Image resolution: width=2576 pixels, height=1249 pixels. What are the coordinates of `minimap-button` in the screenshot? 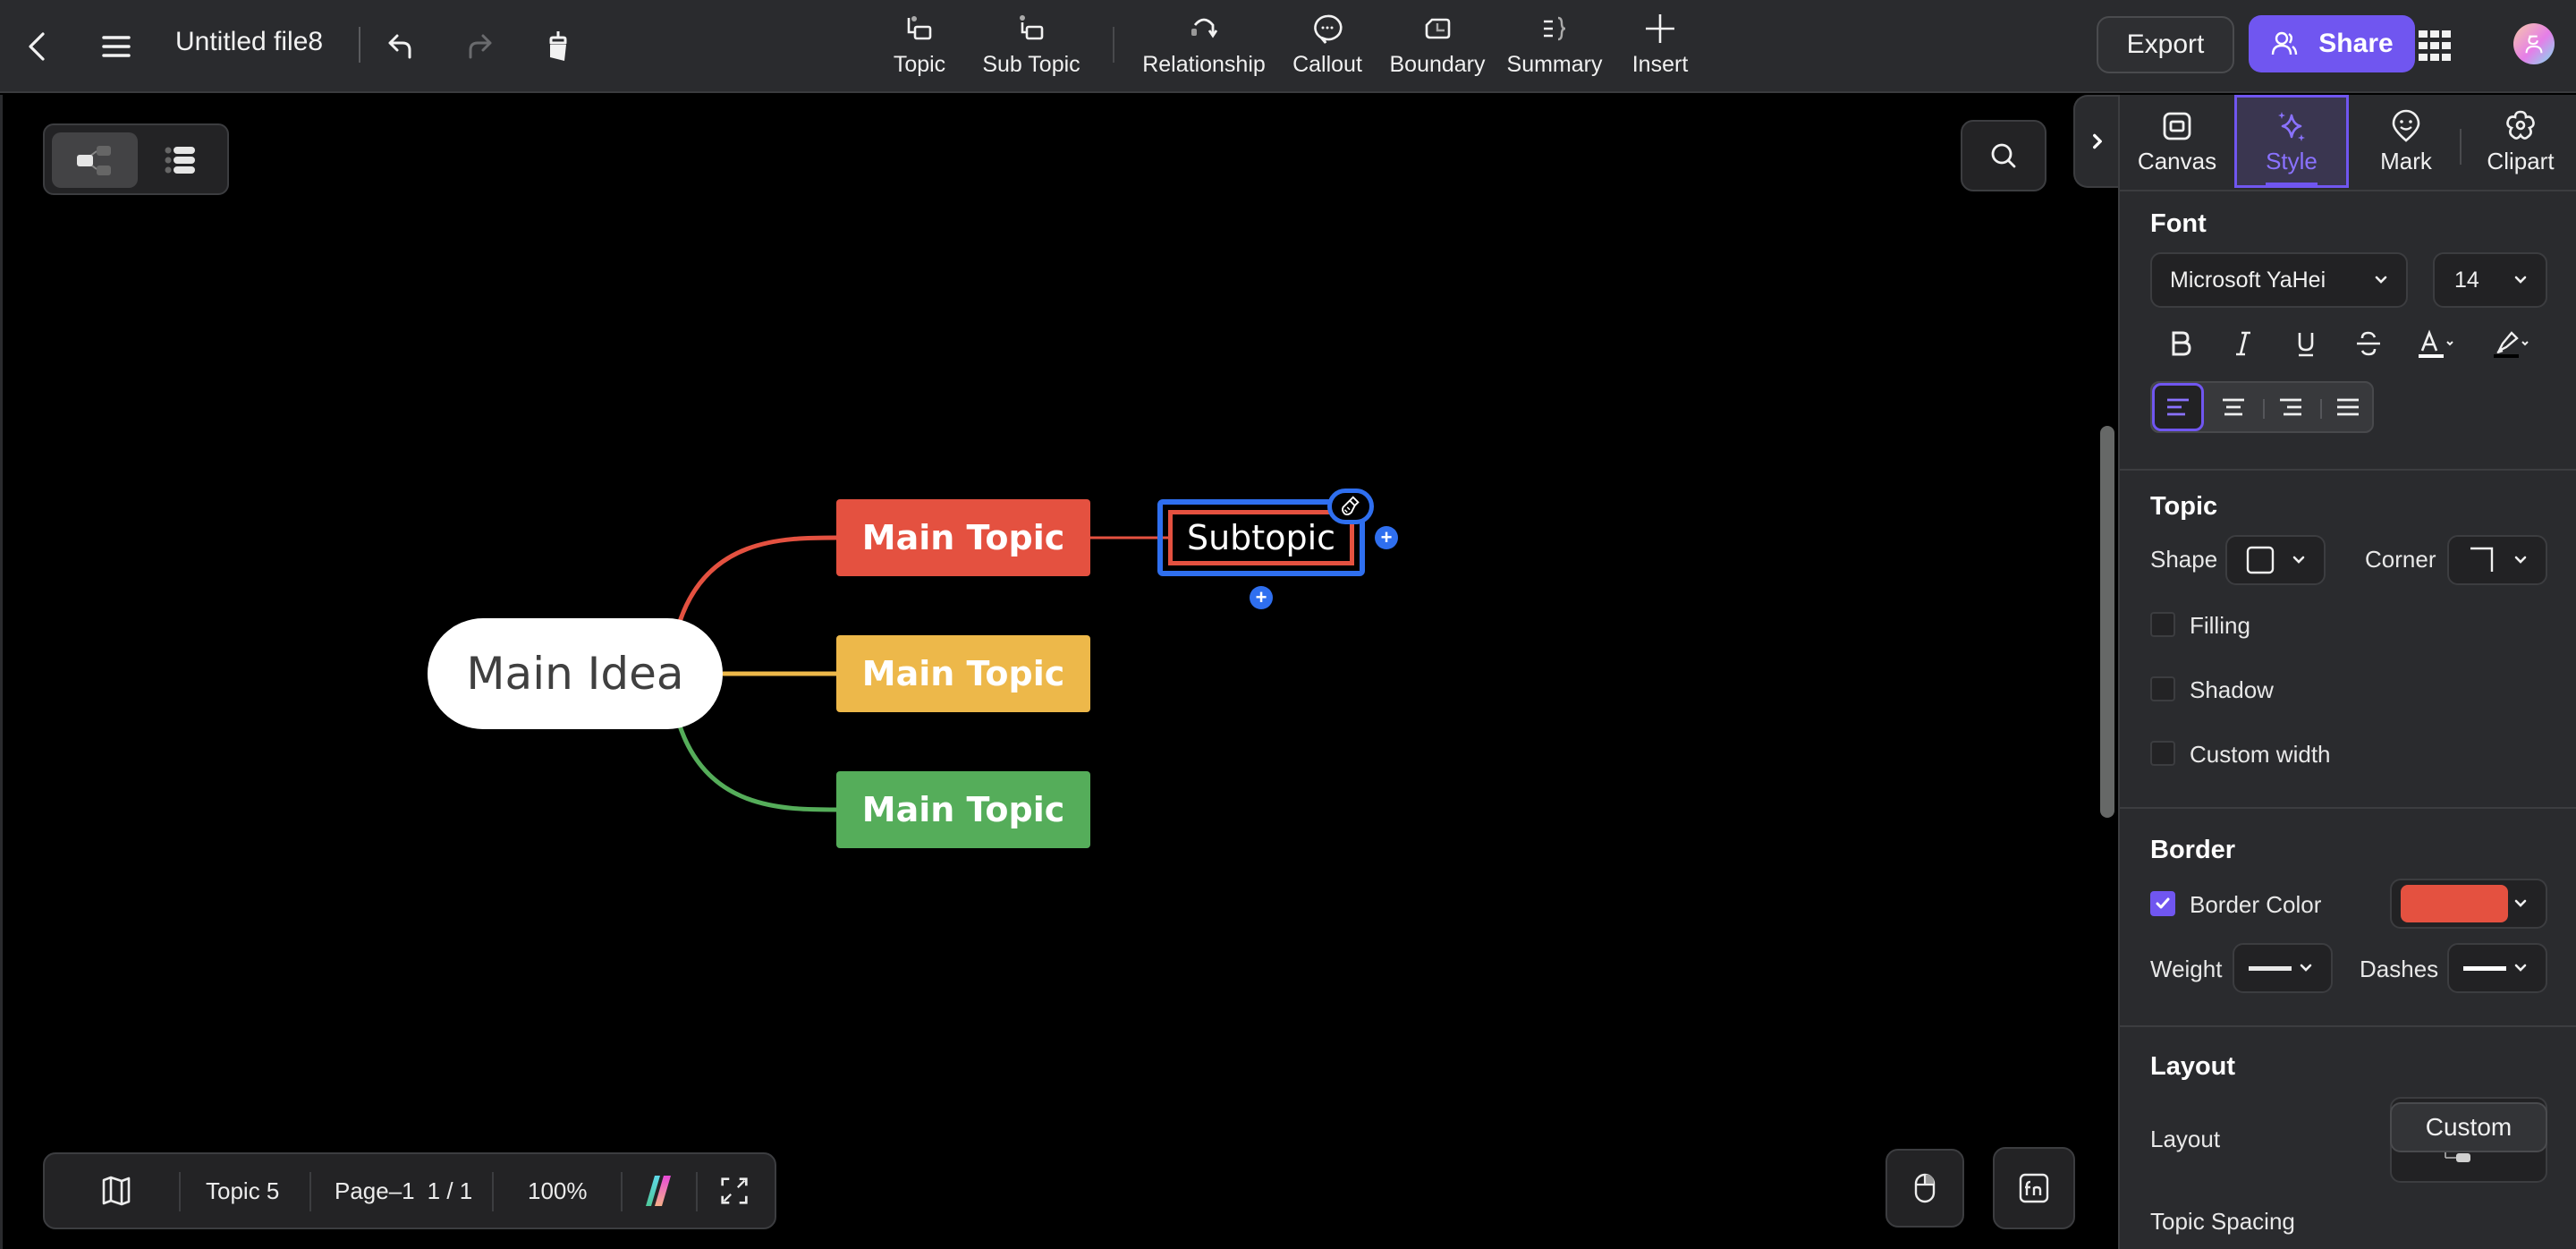 It's located at (116, 1191).